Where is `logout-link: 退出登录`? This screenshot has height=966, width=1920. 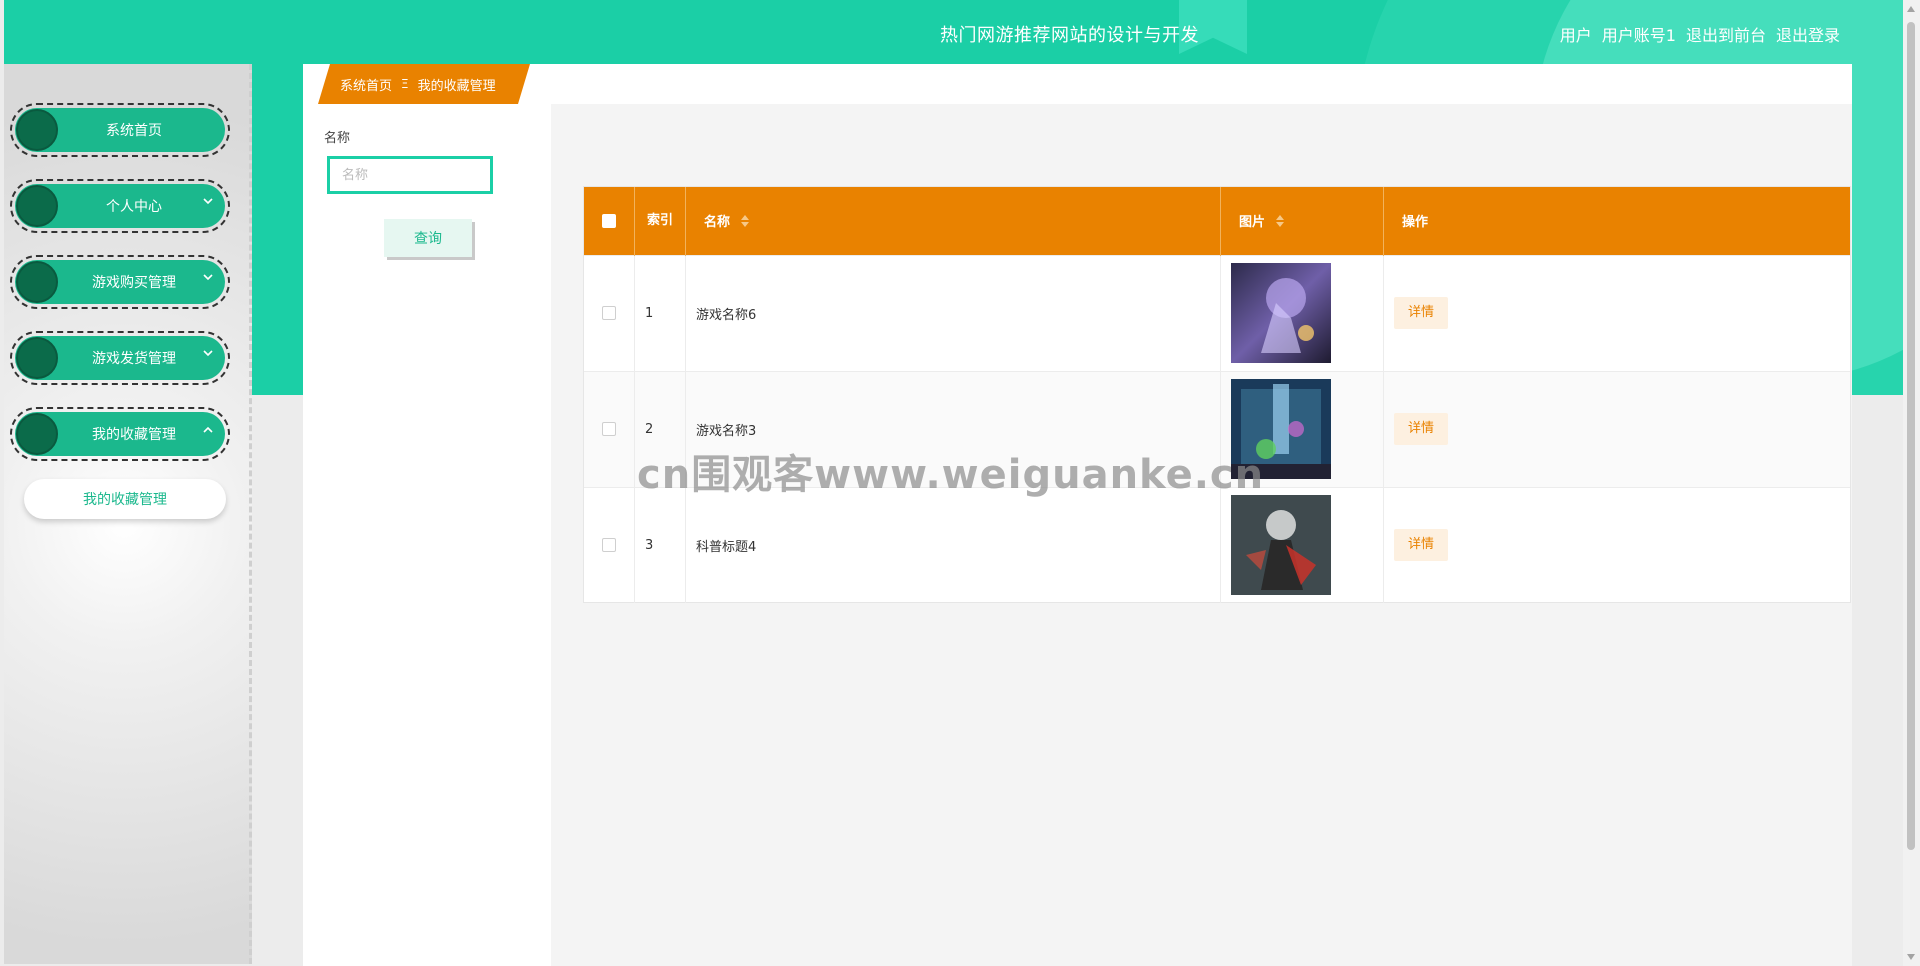 logout-link: 退出登录 is located at coordinates (1808, 34).